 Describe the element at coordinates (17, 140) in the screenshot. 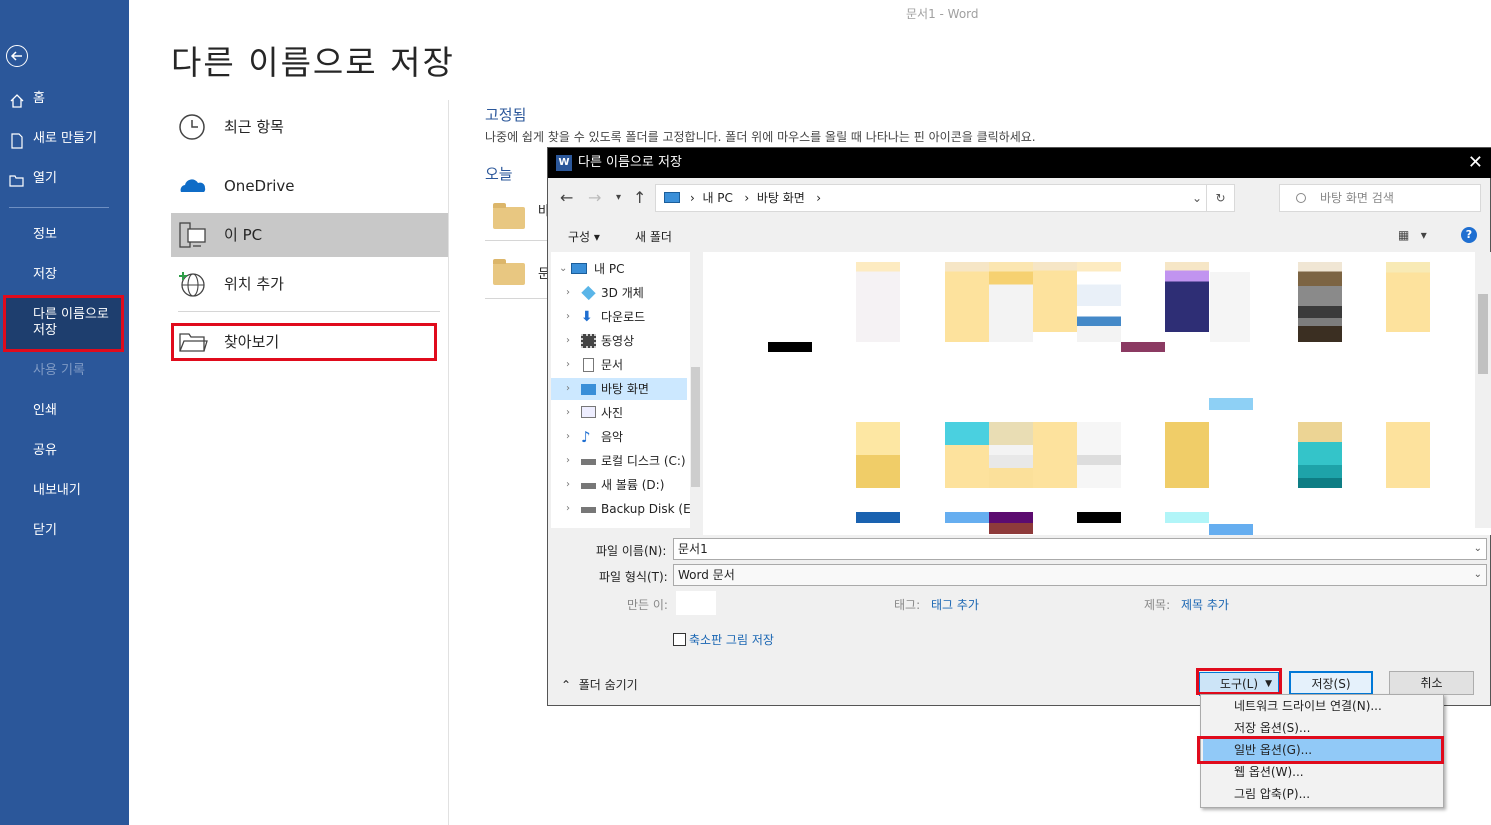

I see `new-document-icon` at that location.